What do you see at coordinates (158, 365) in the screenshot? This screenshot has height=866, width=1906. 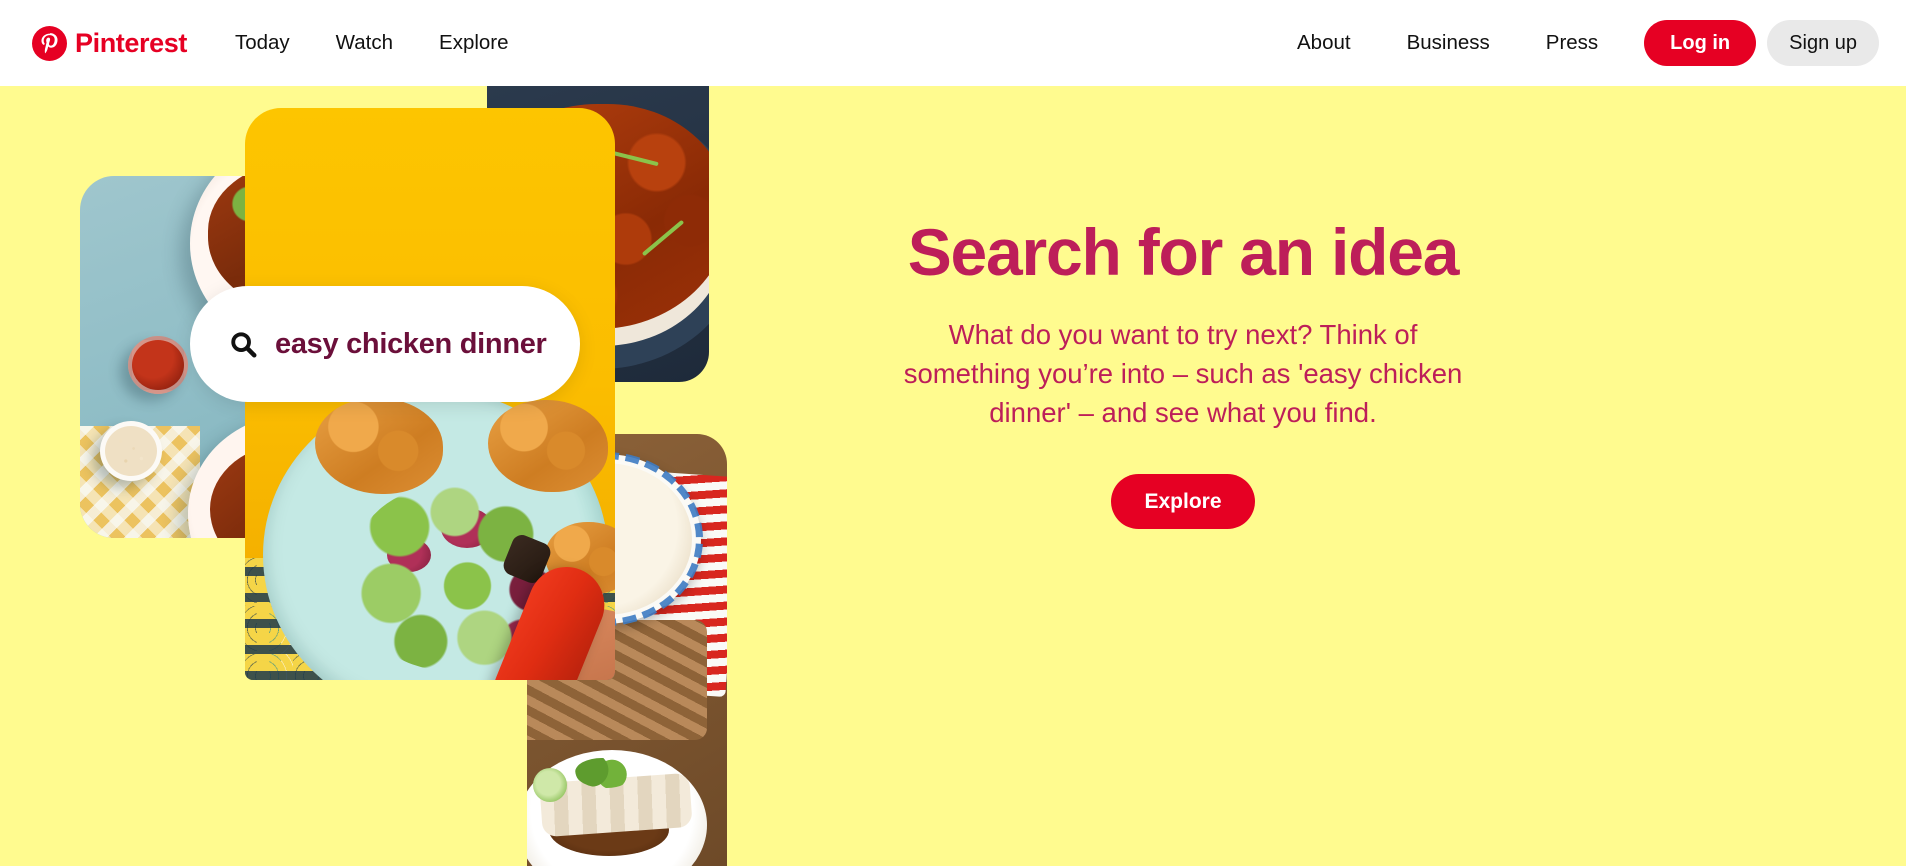 I see `dipping-sauce-bowl-shape` at bounding box center [158, 365].